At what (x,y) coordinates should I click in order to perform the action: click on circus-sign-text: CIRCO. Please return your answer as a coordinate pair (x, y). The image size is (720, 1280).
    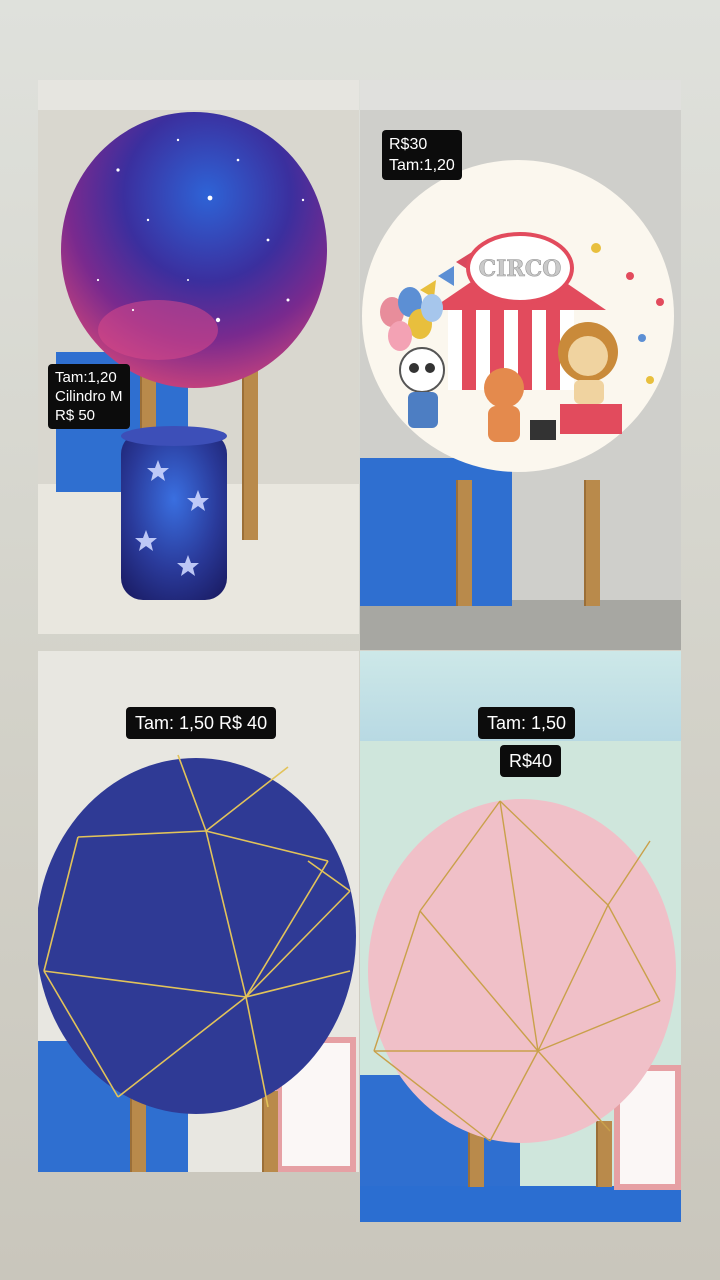
    Looking at the image, I should click on (520, 269).